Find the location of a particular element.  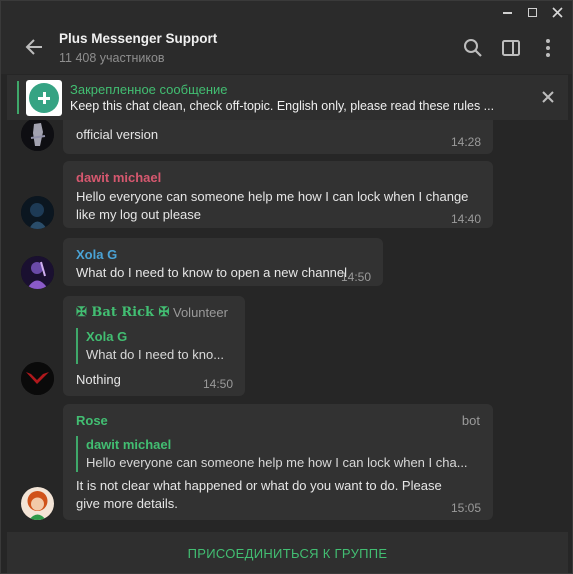

message-text: Nothing is located at coordinates (98, 379).